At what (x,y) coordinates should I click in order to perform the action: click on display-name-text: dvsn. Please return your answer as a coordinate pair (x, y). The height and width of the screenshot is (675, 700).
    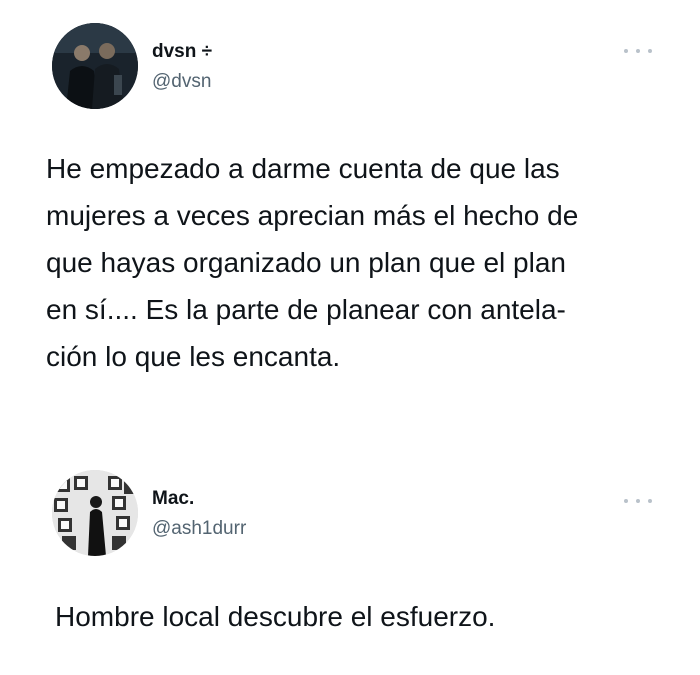
    Looking at the image, I should click on (174, 51).